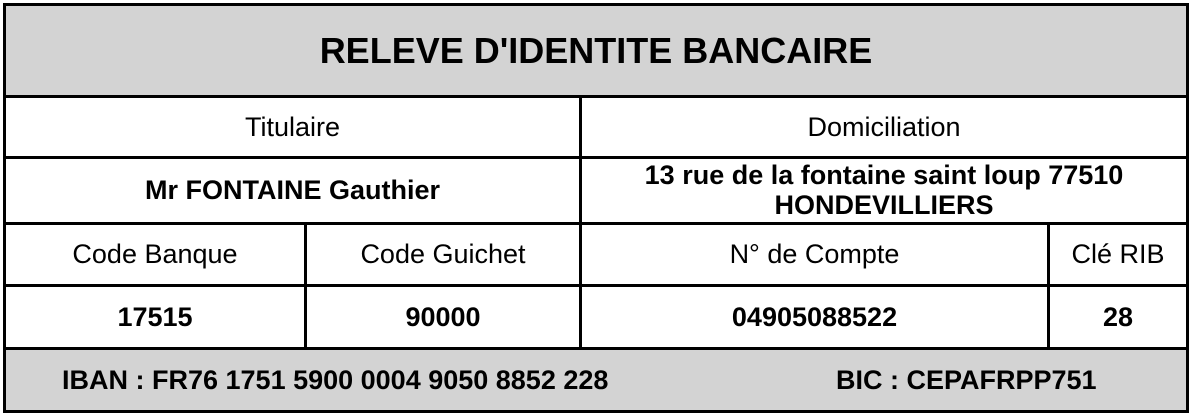  I want to click on document-title: RELEVE D'IDENTITE BANCAIRE, so click(596, 50).